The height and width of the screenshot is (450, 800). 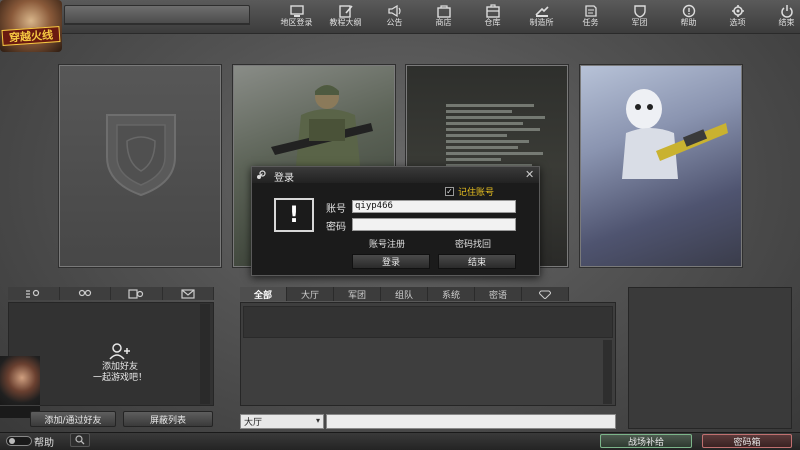 I want to click on nav-label: 地区登录, so click(x=296, y=22).